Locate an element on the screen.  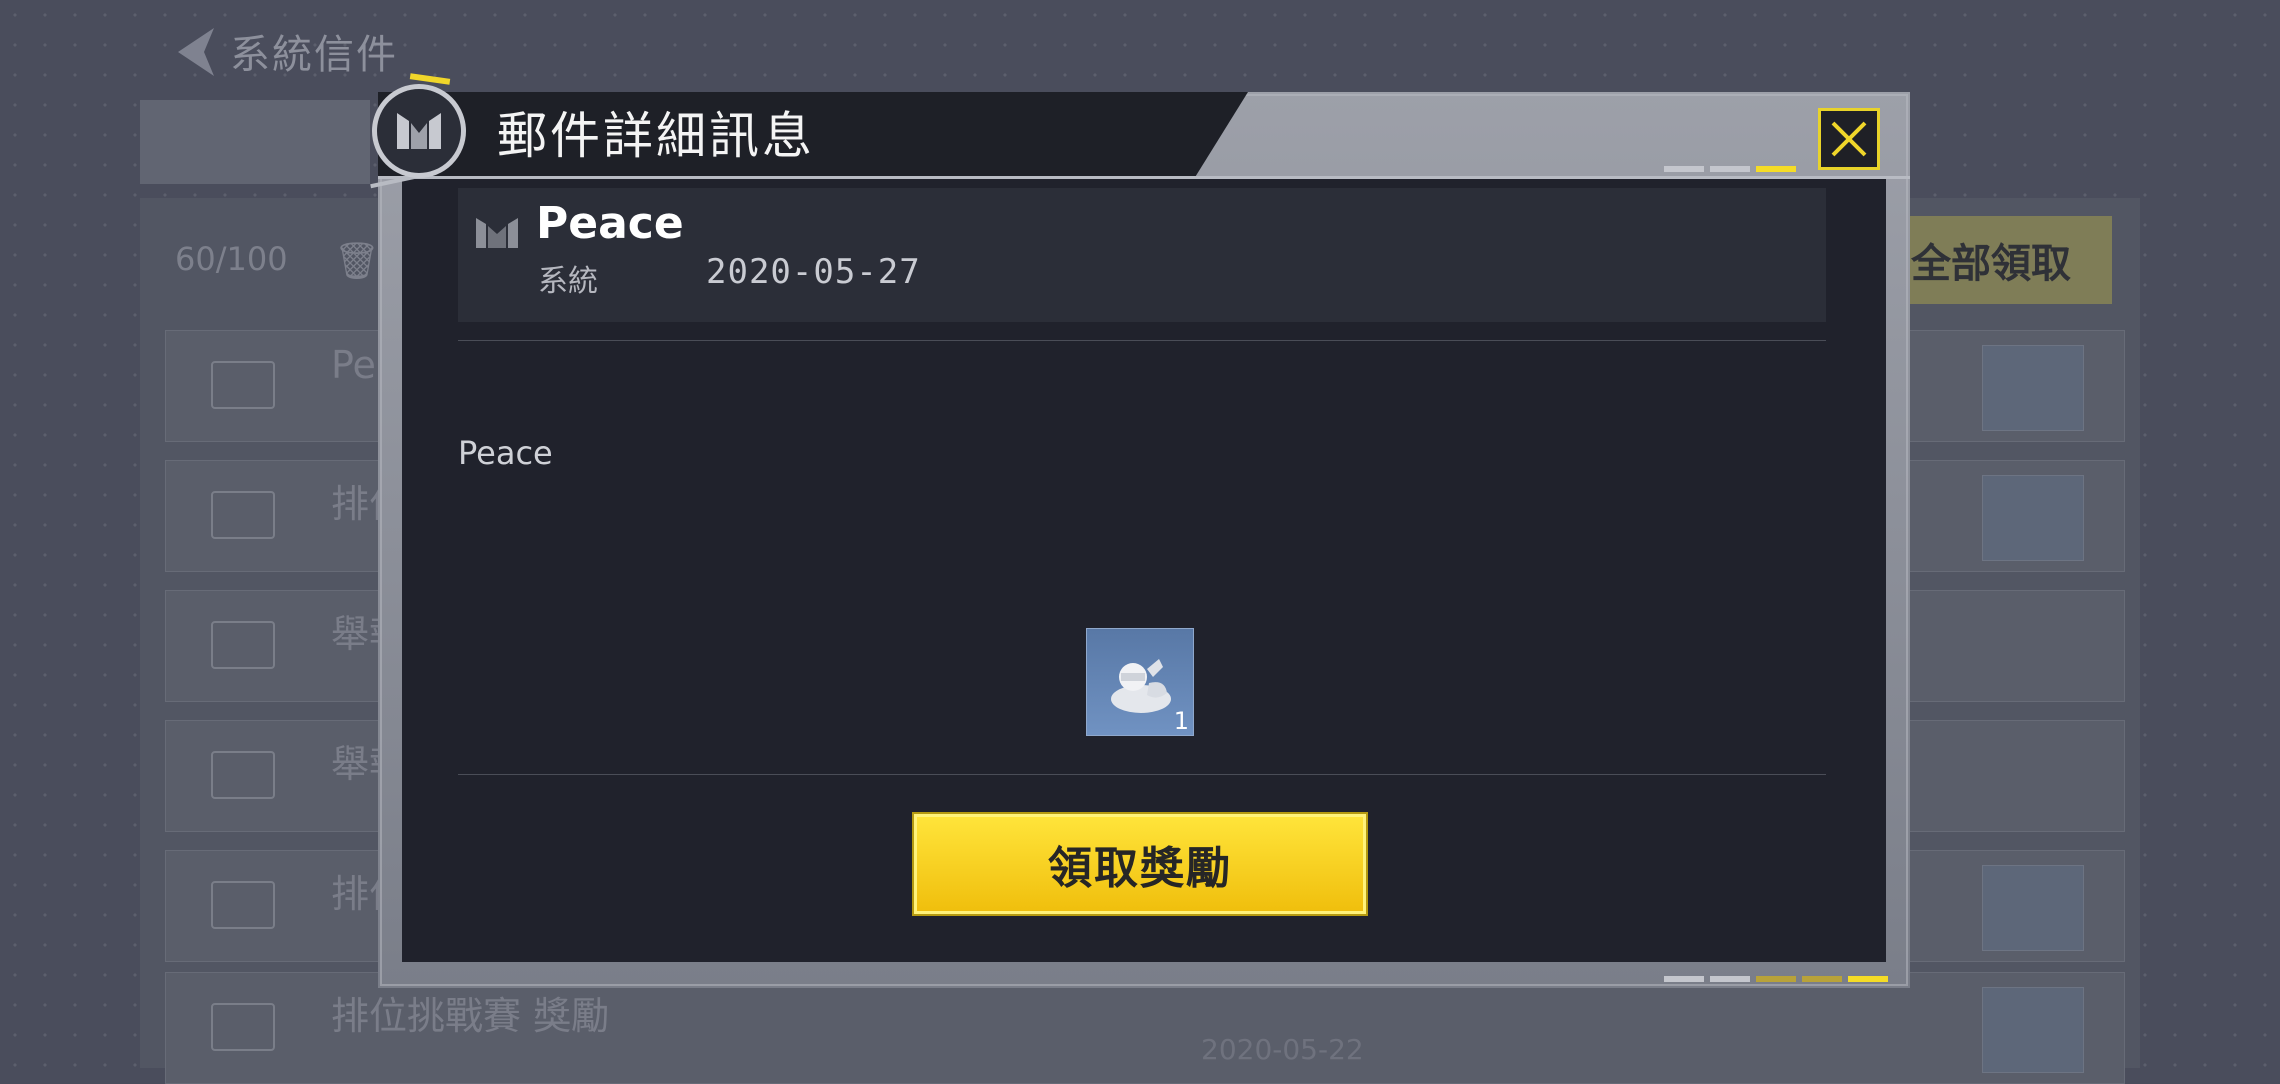
trash-icon: 🗑 is located at coordinates (357, 261).